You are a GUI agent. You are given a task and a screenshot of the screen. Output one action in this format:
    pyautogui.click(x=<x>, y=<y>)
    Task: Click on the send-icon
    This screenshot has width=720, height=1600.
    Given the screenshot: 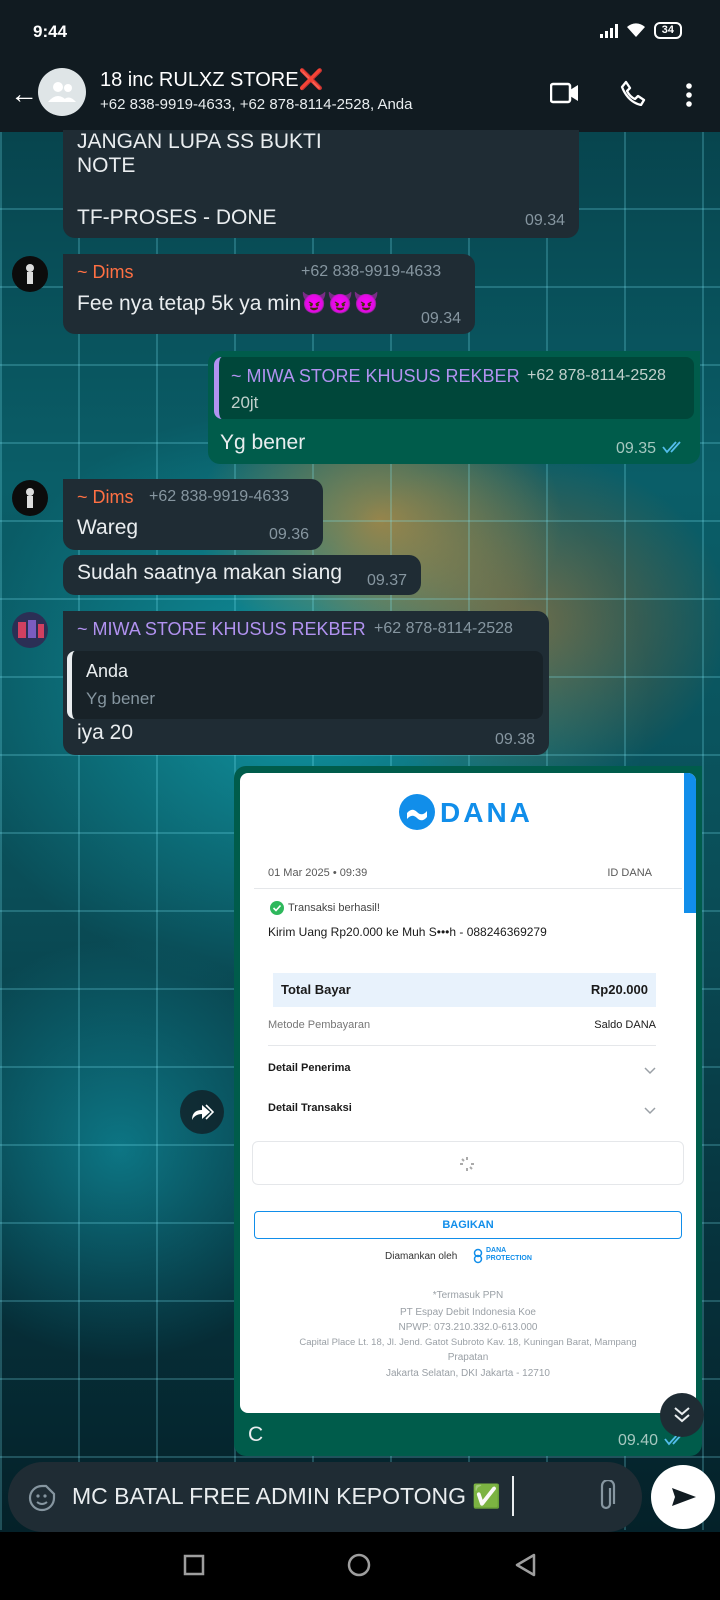 What is the action you would take?
    pyautogui.click(x=684, y=1497)
    